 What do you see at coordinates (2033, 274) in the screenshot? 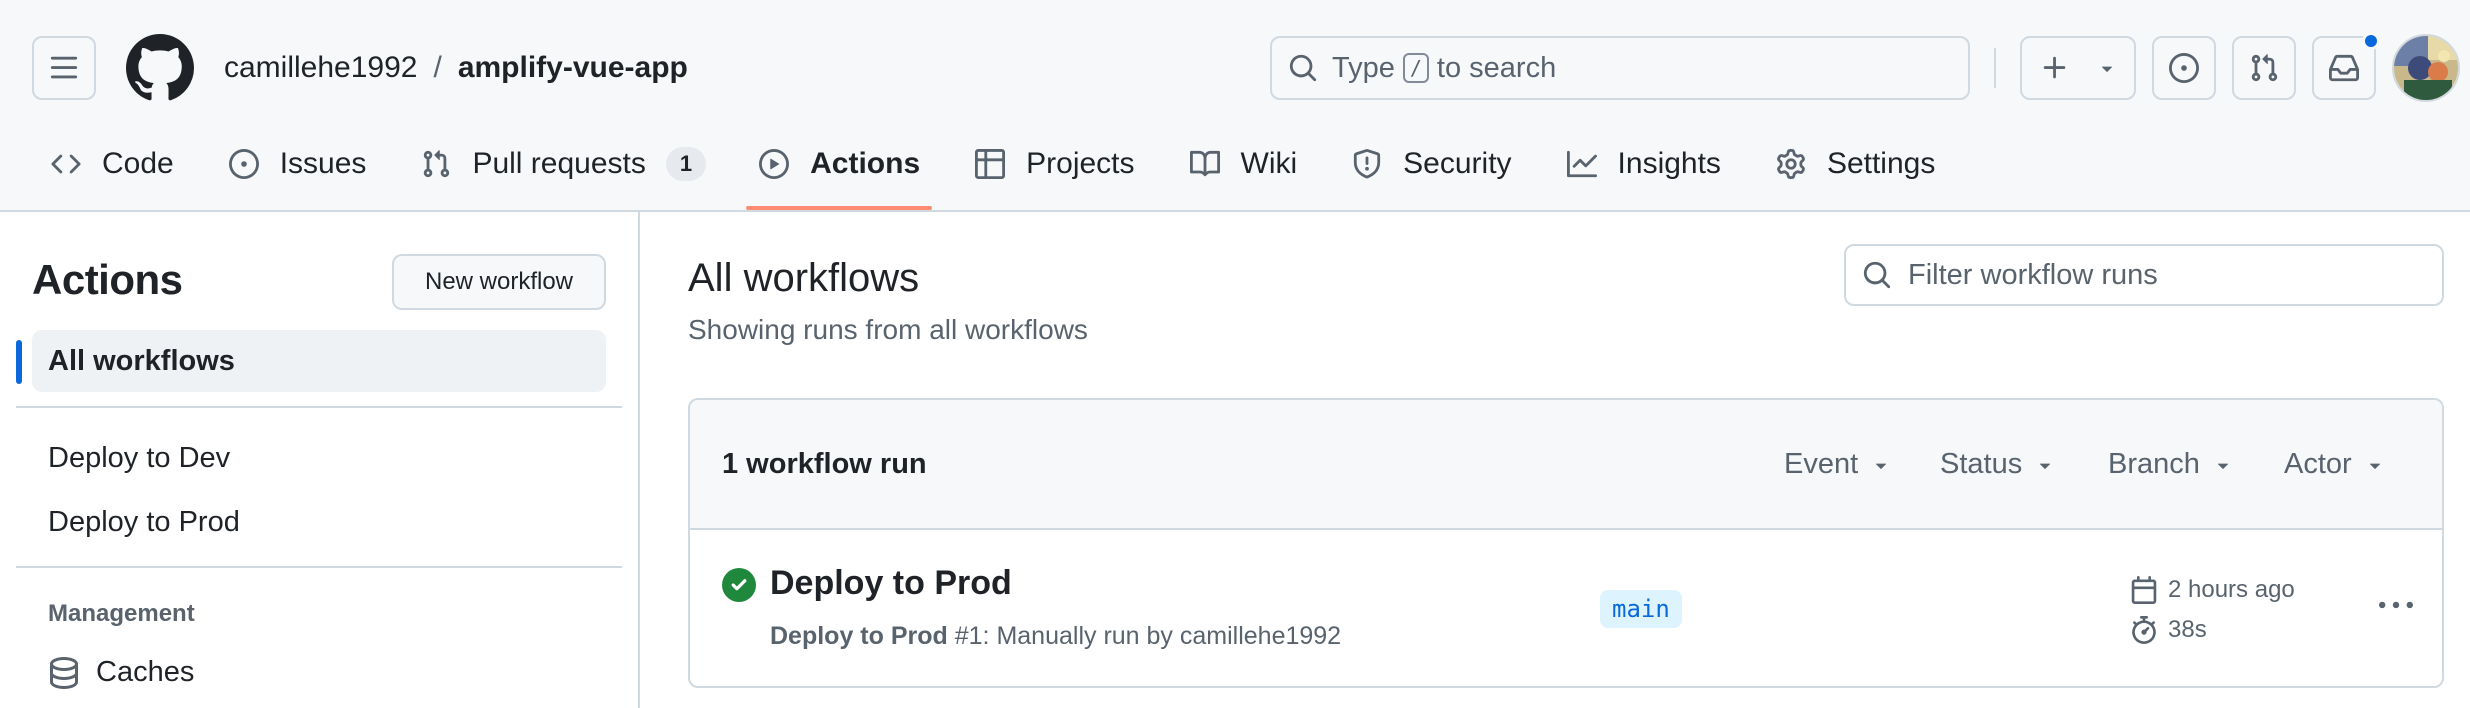
I see `filter-placeholder: Filter workflow runs` at bounding box center [2033, 274].